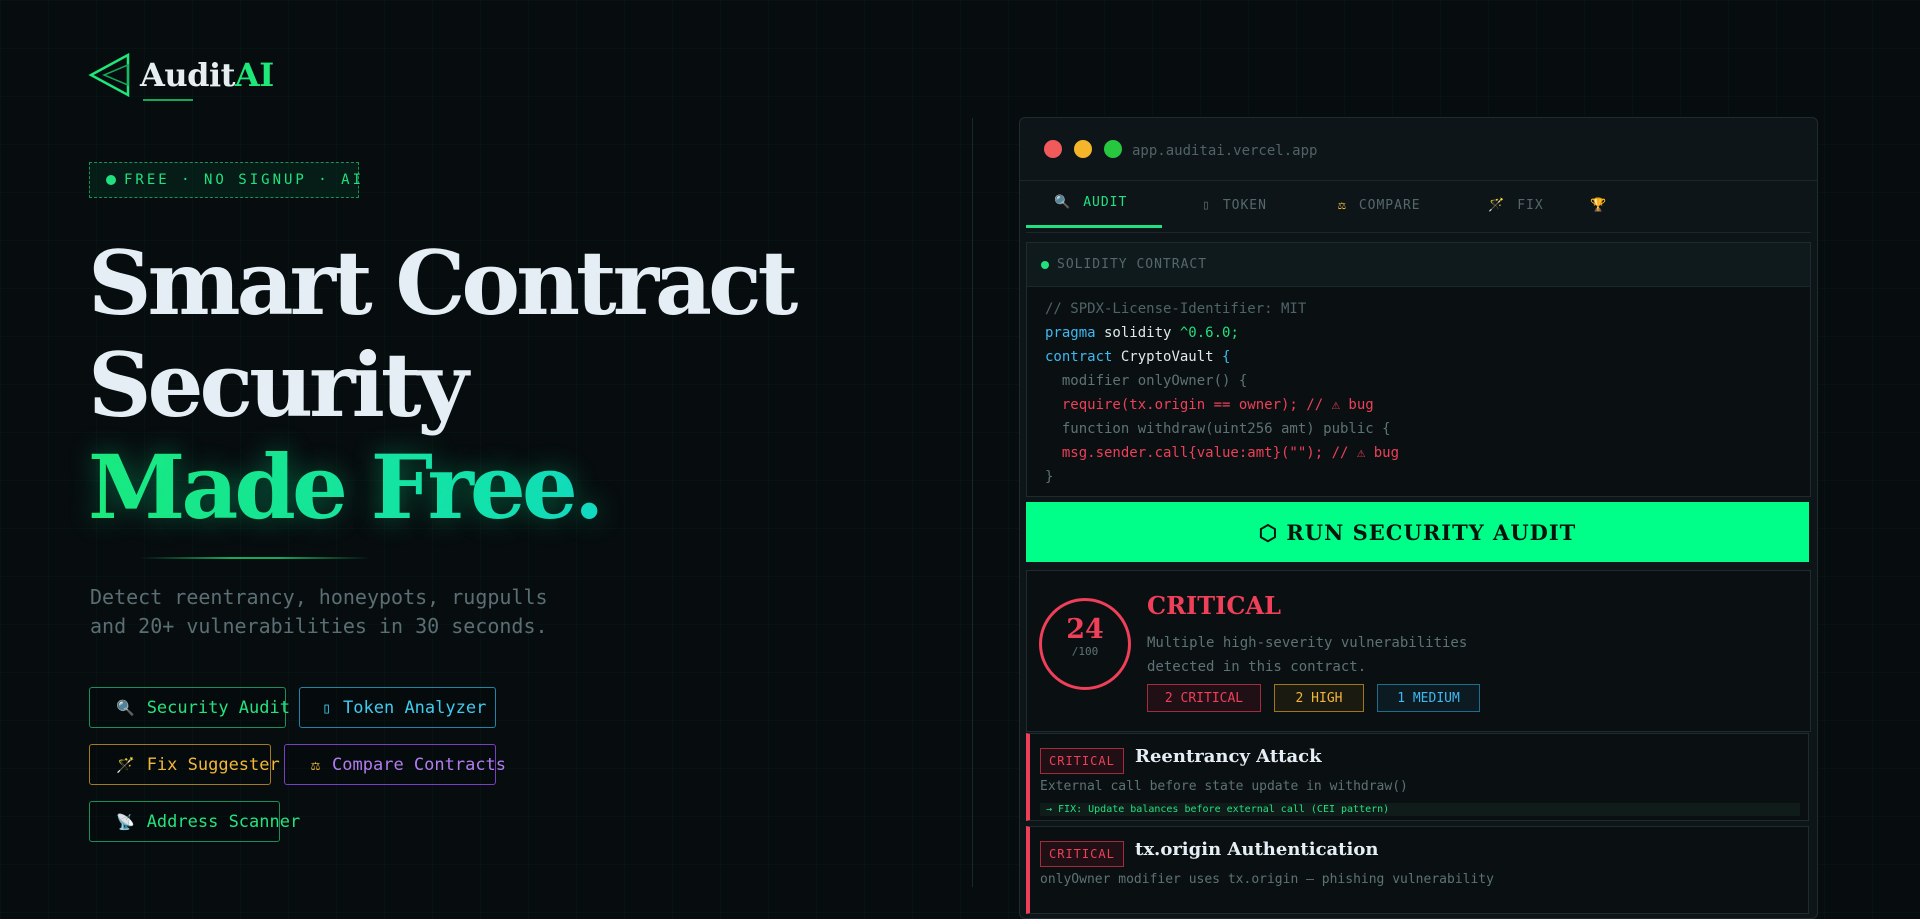  What do you see at coordinates (419, 764) in the screenshot?
I see `compare-contracts-label: Compare Contracts` at bounding box center [419, 764].